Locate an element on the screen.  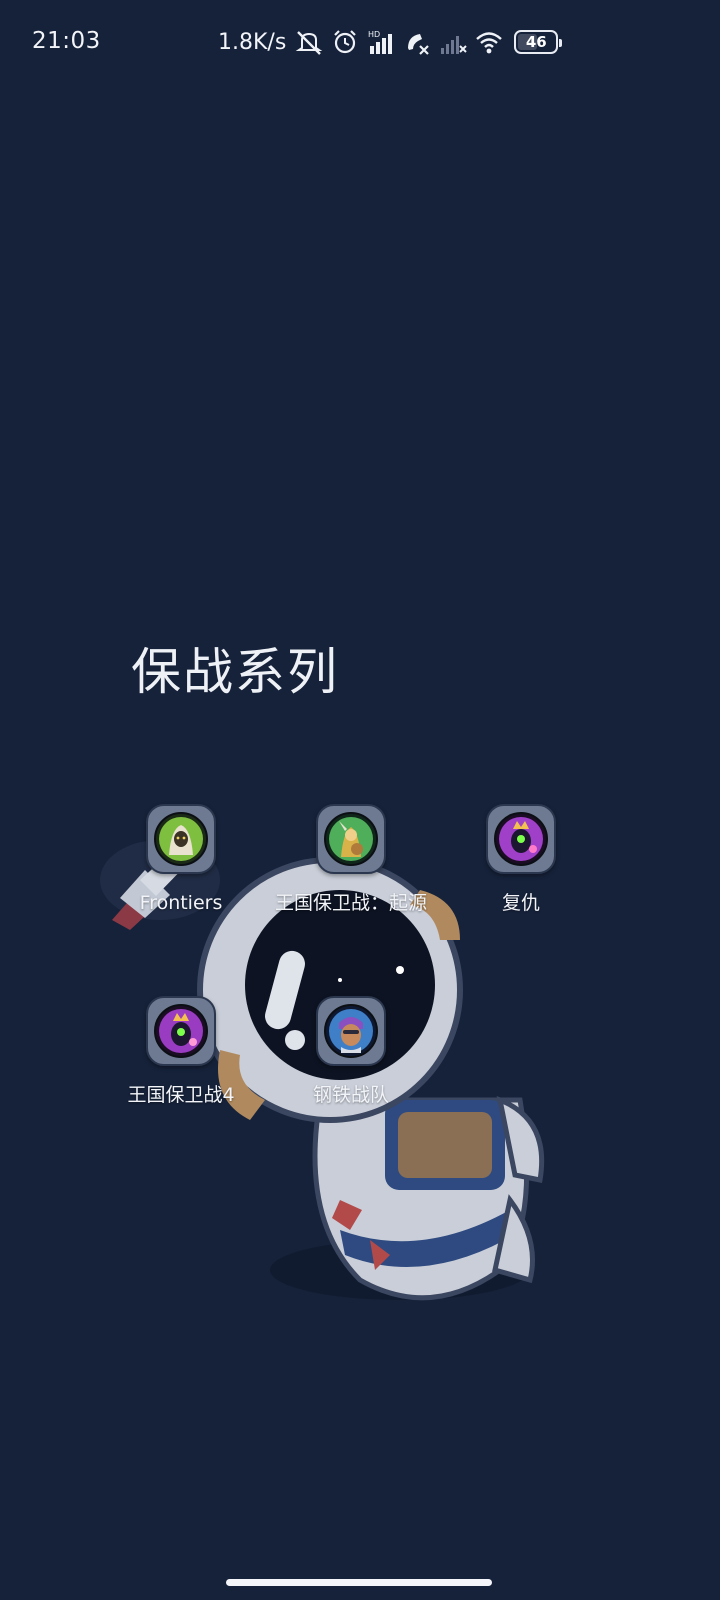
kingdom-rush-4-icon is located at coordinates (181, 1031).